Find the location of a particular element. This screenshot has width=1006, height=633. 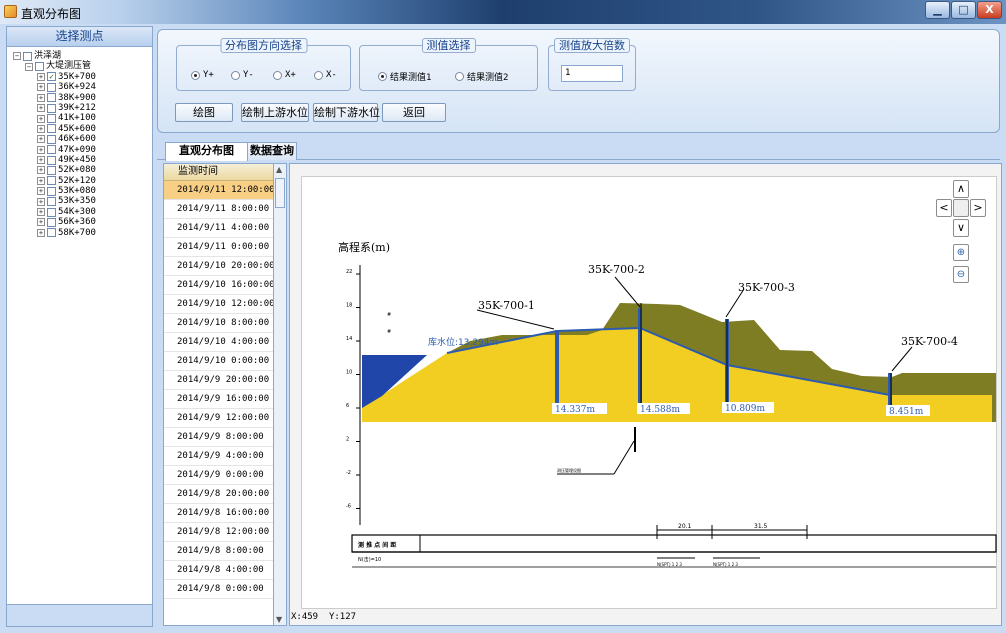

pan-down-button: ∨ is located at coordinates (961, 228).